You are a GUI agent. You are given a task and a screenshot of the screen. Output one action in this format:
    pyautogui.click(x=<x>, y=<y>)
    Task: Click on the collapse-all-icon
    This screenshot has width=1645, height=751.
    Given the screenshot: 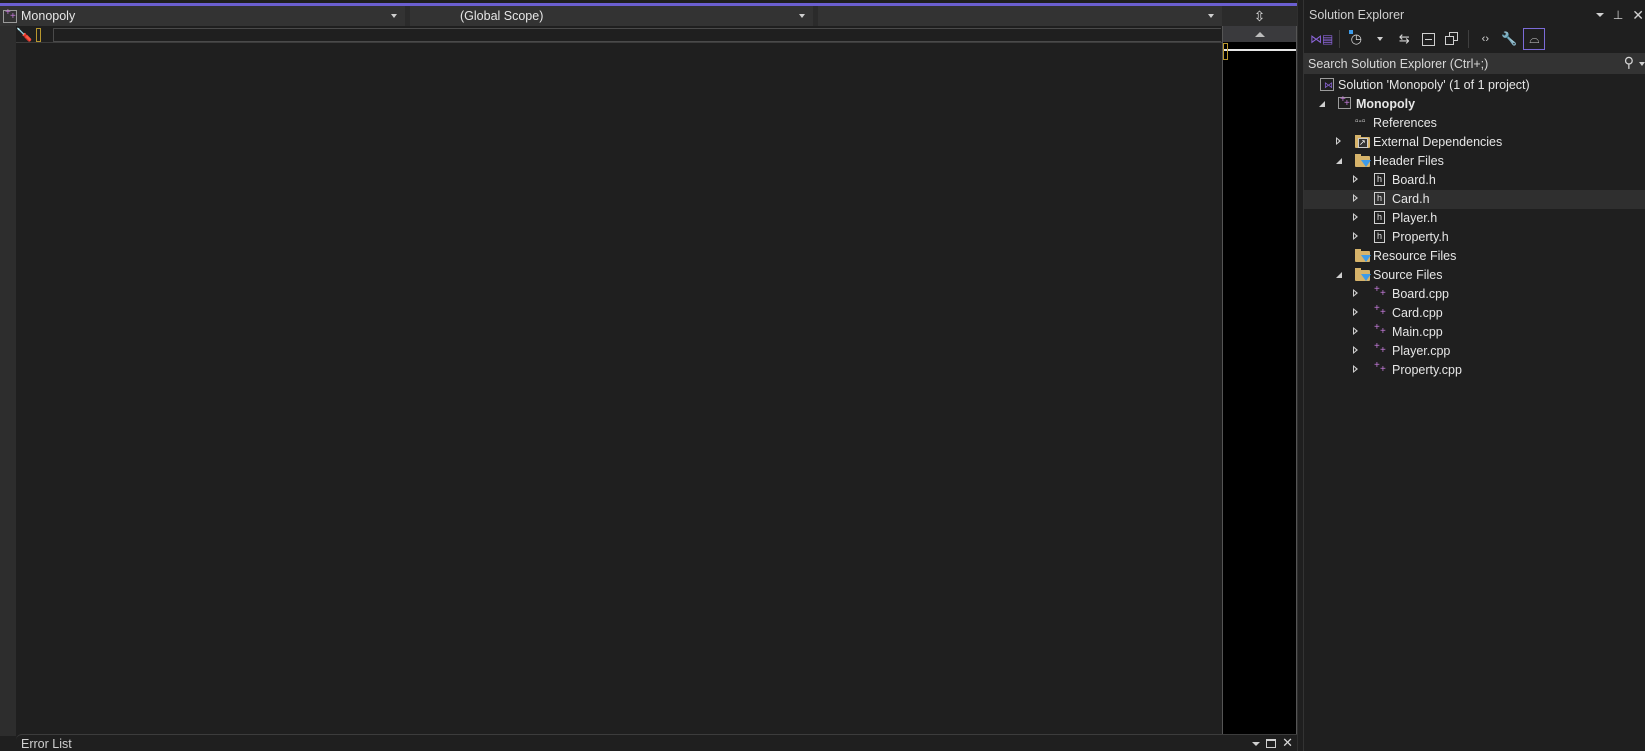 What is the action you would take?
    pyautogui.click(x=1428, y=39)
    